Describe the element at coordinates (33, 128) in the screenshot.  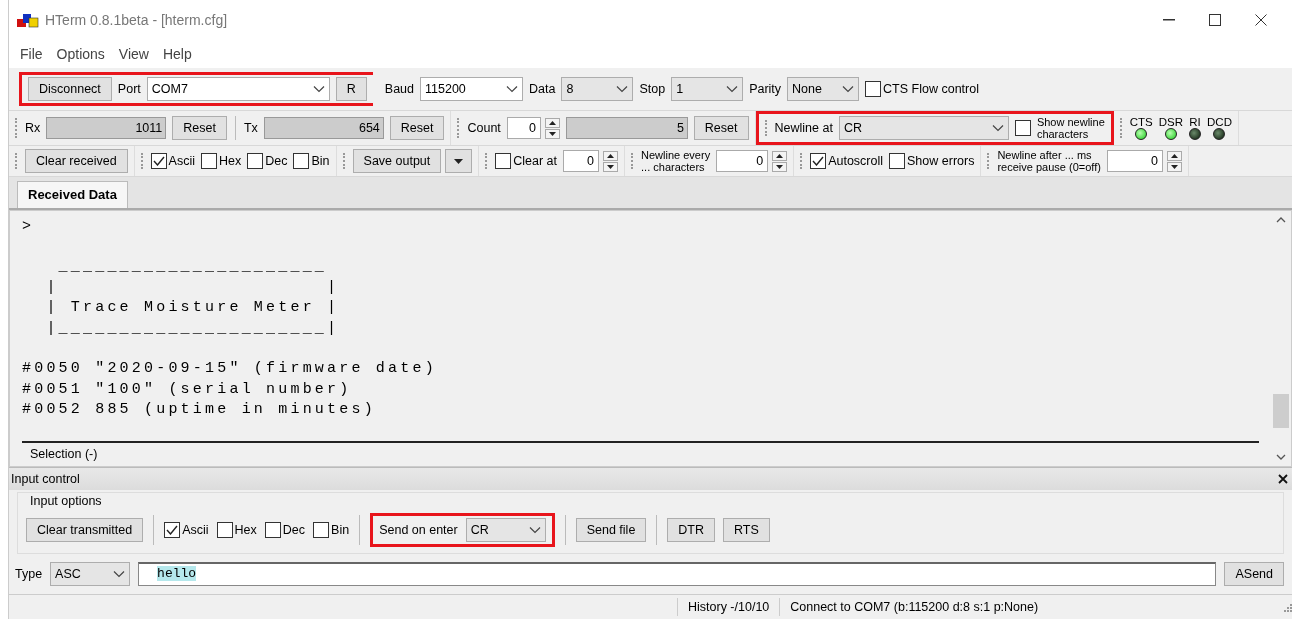
I see `field-label: Rx` at that location.